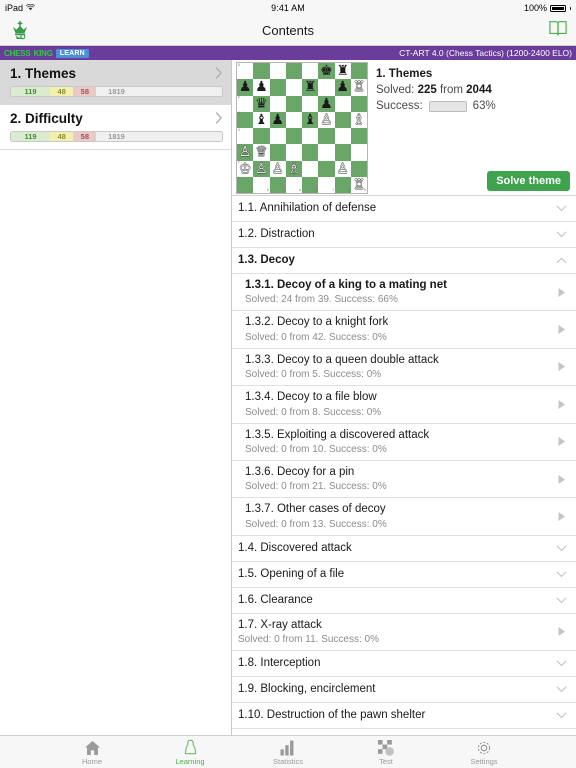 The width and height of the screenshot is (576, 768). What do you see at coordinates (404, 261) in the screenshot?
I see `topic-row-1-3-decoy: 1.3. Decoy` at bounding box center [404, 261].